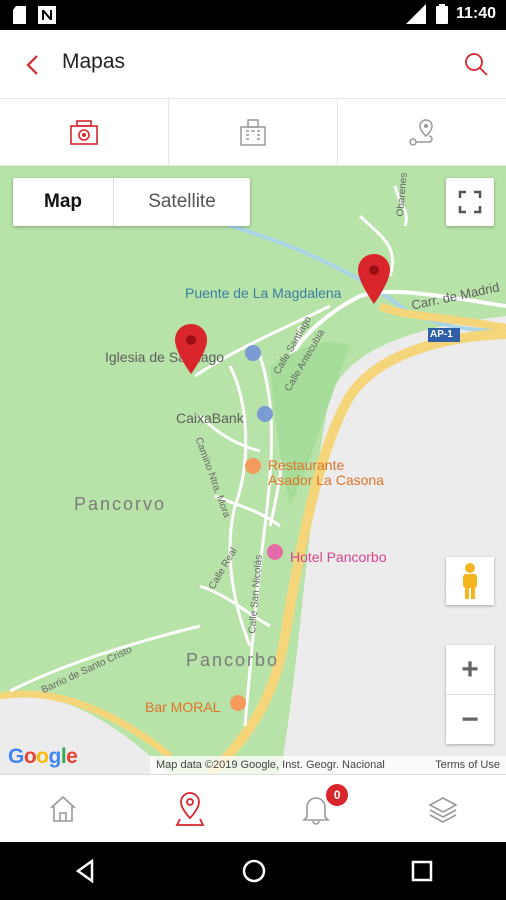 The image size is (506, 900). I want to click on map-type-control: Map Satellite, so click(131, 202).